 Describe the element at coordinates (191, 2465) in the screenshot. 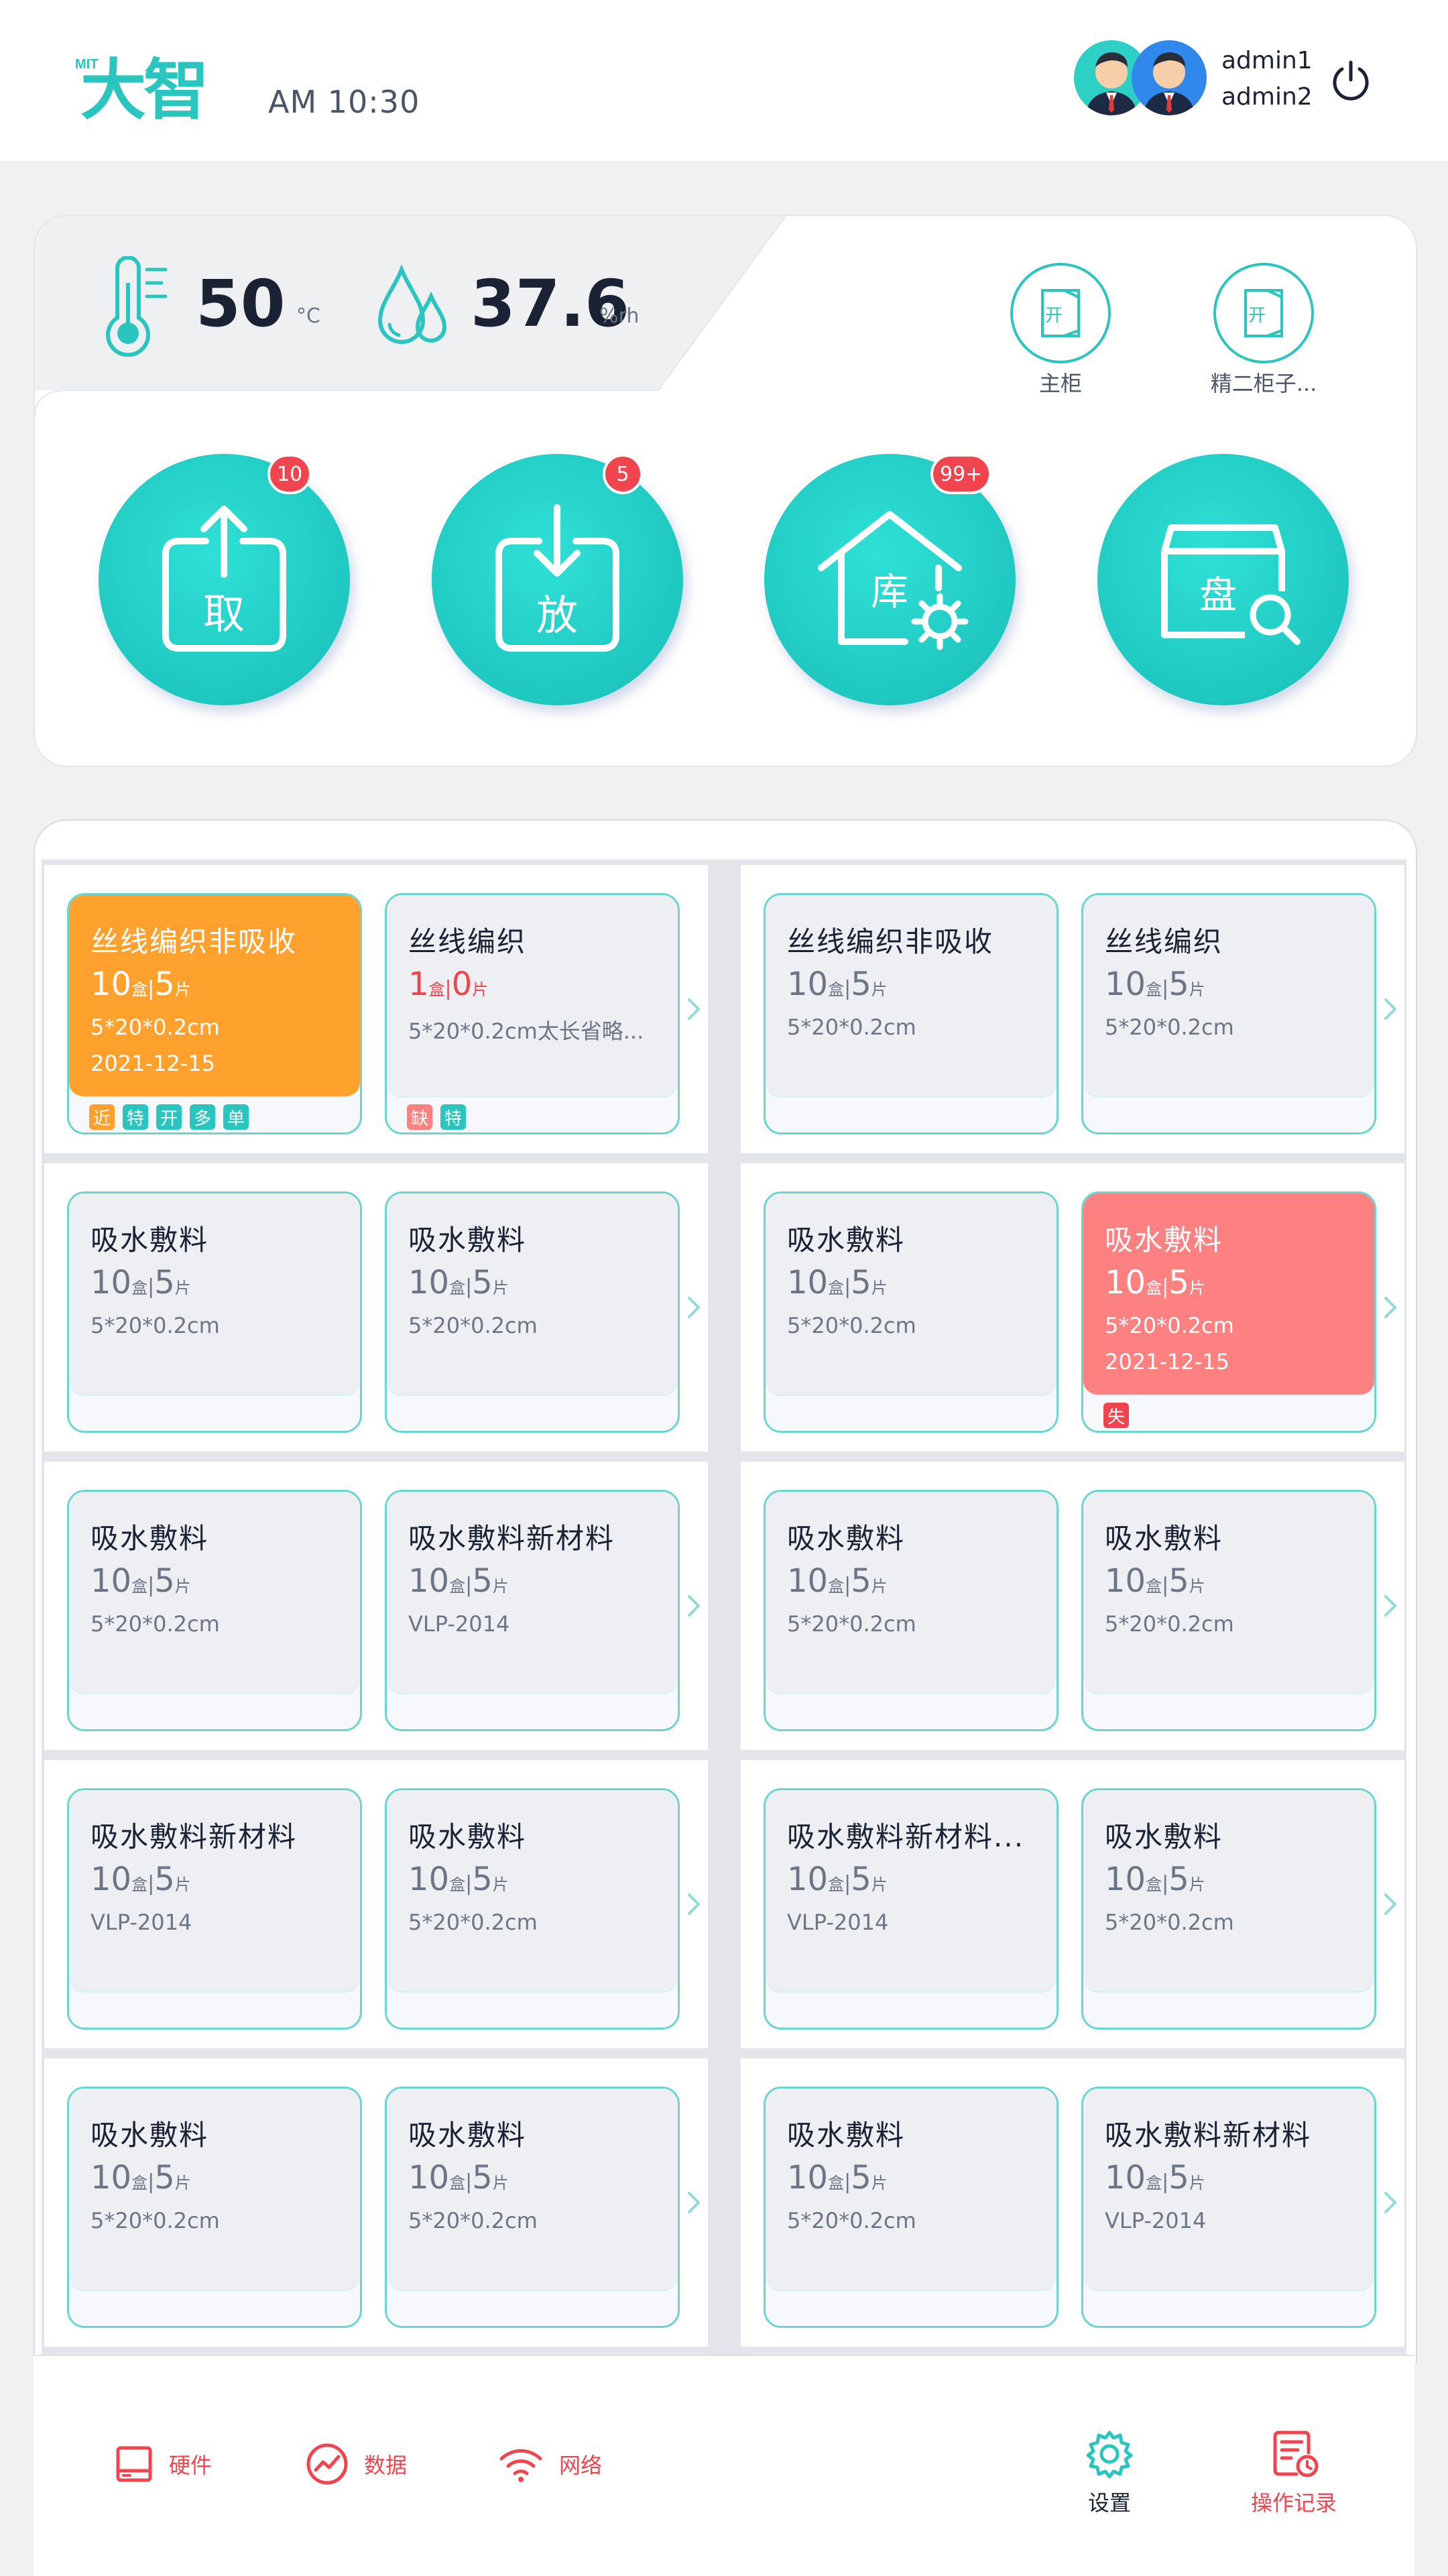

I see `footer-label: 硬件` at that location.